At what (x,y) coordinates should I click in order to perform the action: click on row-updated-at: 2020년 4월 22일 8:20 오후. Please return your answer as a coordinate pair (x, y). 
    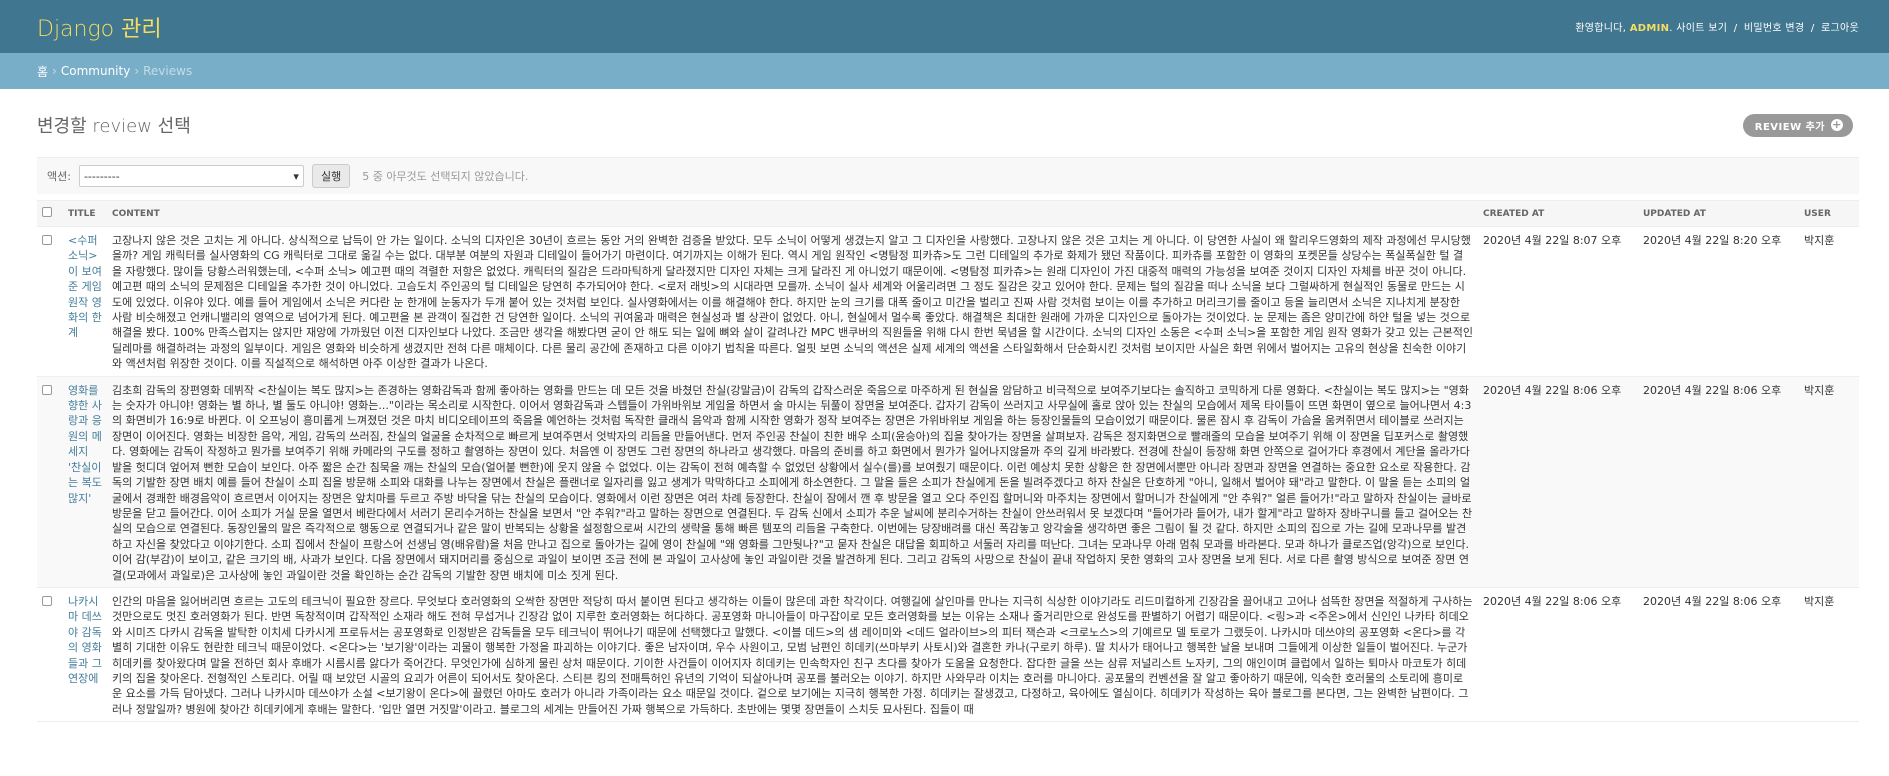
    Looking at the image, I should click on (1718, 301).